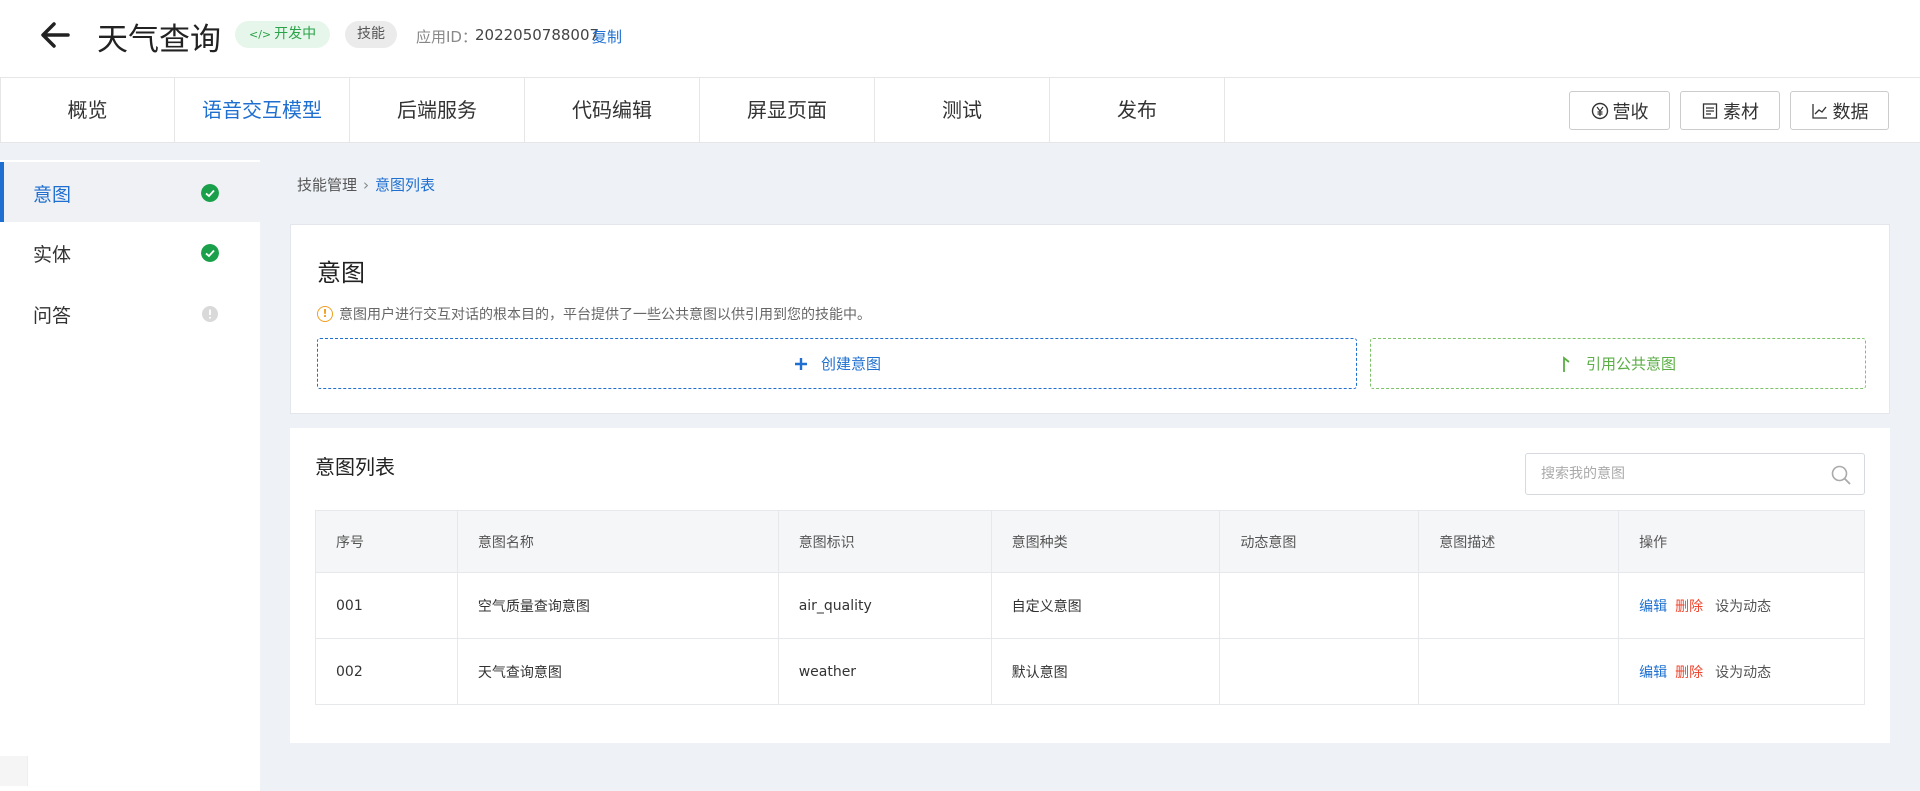 This screenshot has width=1920, height=791. I want to click on sidebar-item-label: 意图, so click(52, 195).